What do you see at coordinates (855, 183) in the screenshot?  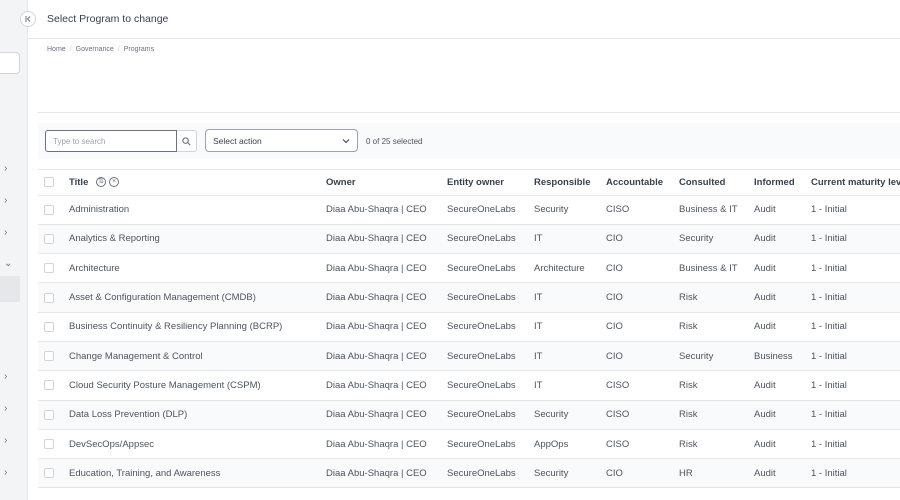 I see `column-current-maturity: Current maturity lev` at bounding box center [855, 183].